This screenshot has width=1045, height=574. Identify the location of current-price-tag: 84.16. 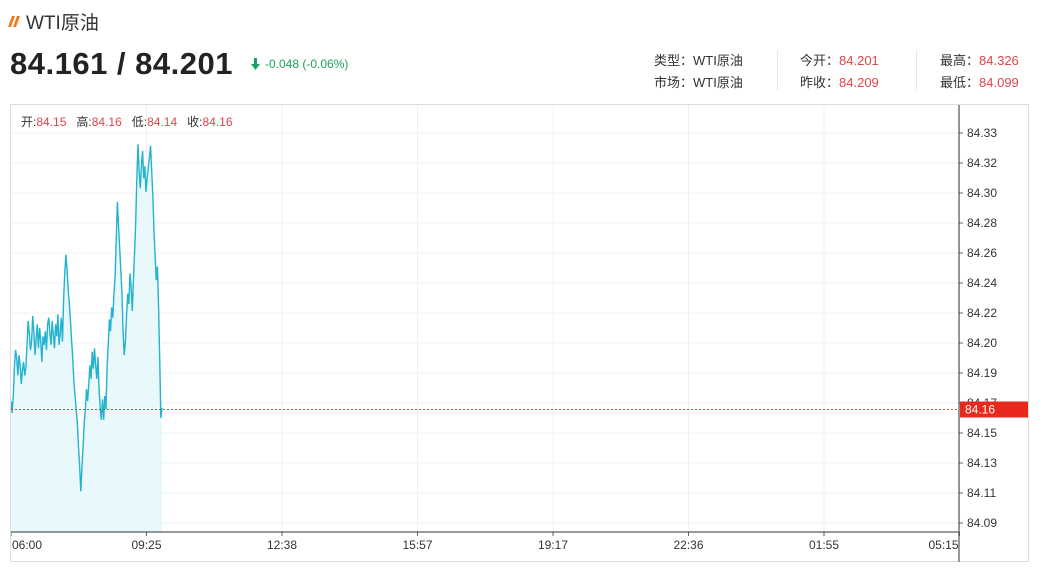
(994, 409).